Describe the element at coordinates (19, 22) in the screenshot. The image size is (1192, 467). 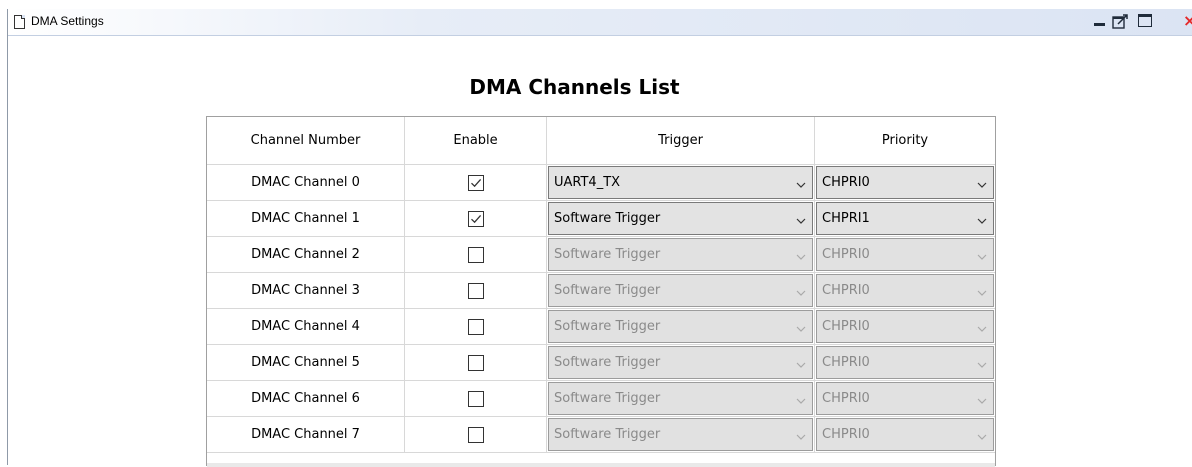
I see `document-icon` at that location.